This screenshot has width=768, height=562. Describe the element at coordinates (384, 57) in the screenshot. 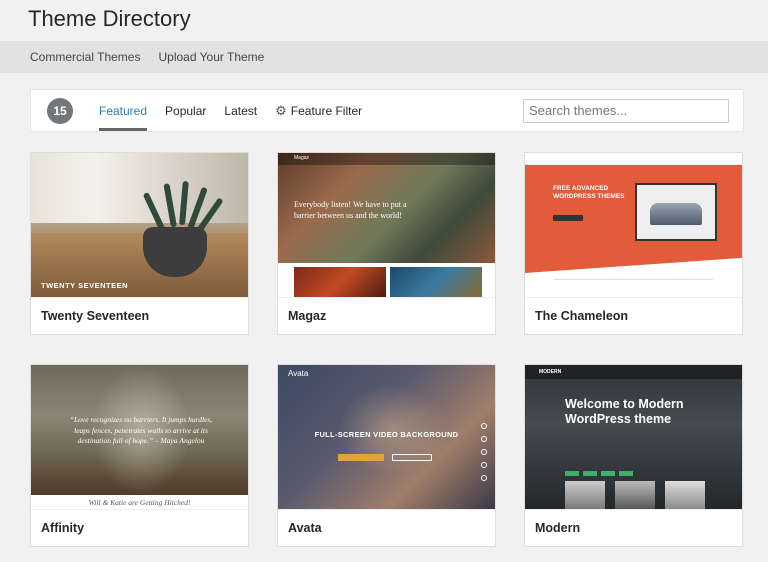

I see `subnav: Commercial Themes Upload Your Theme` at that location.